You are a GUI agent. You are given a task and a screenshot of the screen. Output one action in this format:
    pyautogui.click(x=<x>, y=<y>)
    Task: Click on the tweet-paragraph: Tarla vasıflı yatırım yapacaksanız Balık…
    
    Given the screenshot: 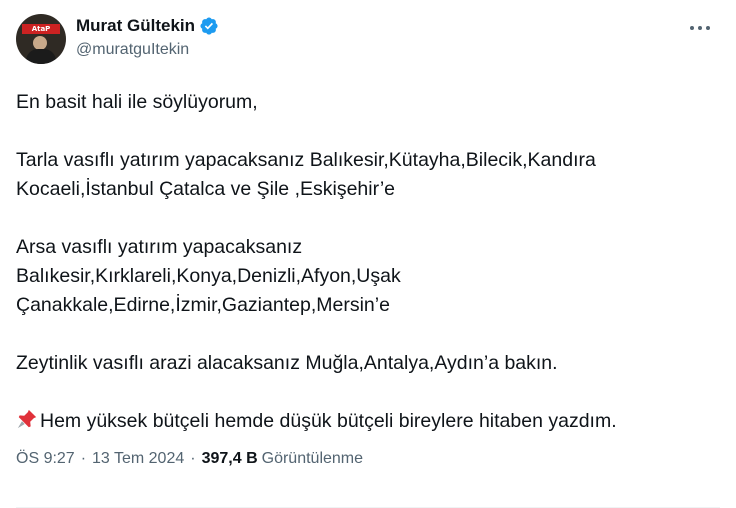 What is the action you would take?
    pyautogui.click(x=306, y=174)
    